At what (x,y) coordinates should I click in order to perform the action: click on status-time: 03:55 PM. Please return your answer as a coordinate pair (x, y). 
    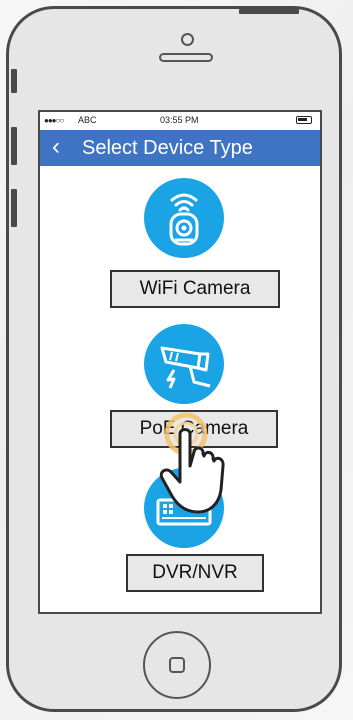
    Looking at the image, I should click on (179, 120).